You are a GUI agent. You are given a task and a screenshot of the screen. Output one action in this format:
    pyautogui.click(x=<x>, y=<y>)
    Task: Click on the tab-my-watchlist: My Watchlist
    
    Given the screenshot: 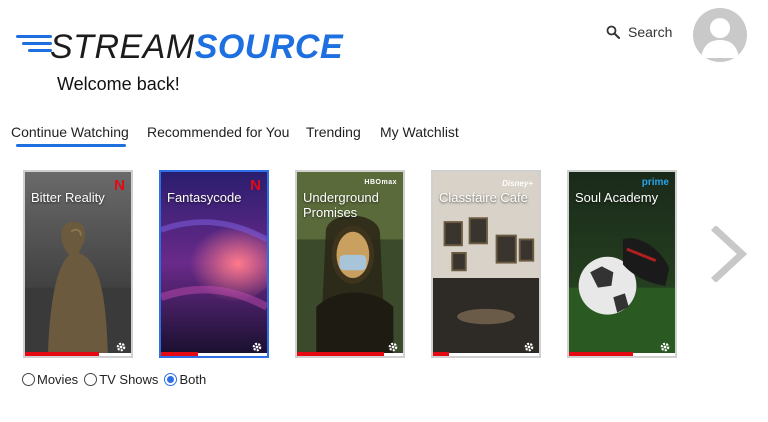 What is the action you would take?
    pyautogui.click(x=419, y=132)
    